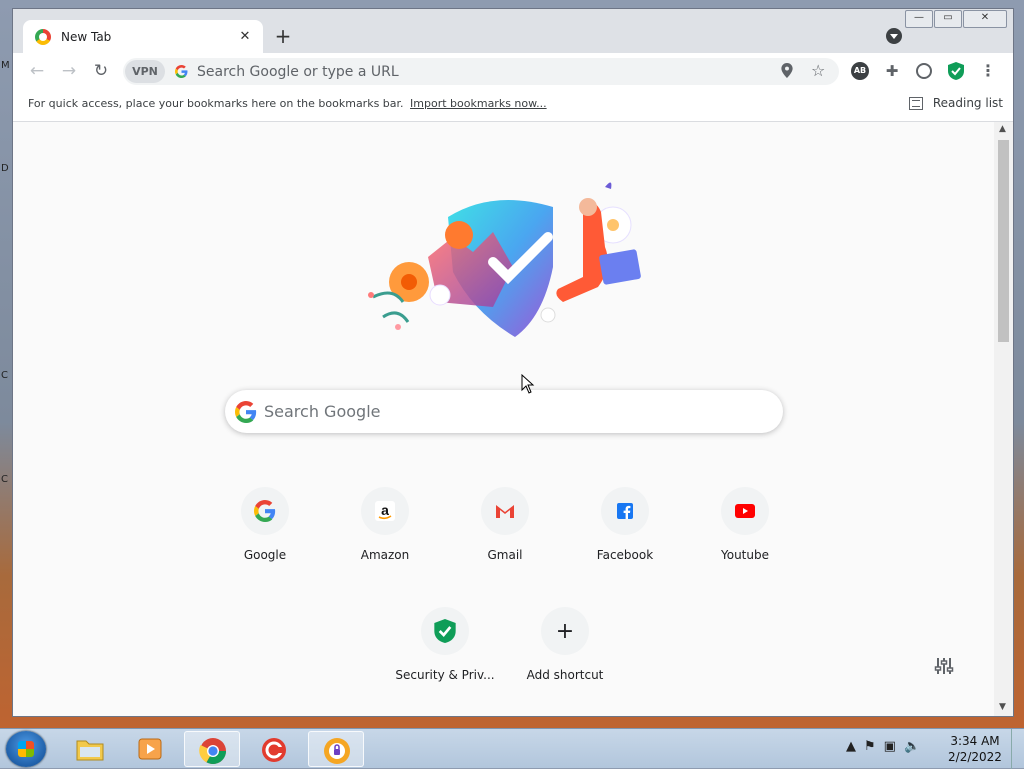 Image resolution: width=1024 pixels, height=769 pixels. I want to click on maximize-button: ▭, so click(948, 19).